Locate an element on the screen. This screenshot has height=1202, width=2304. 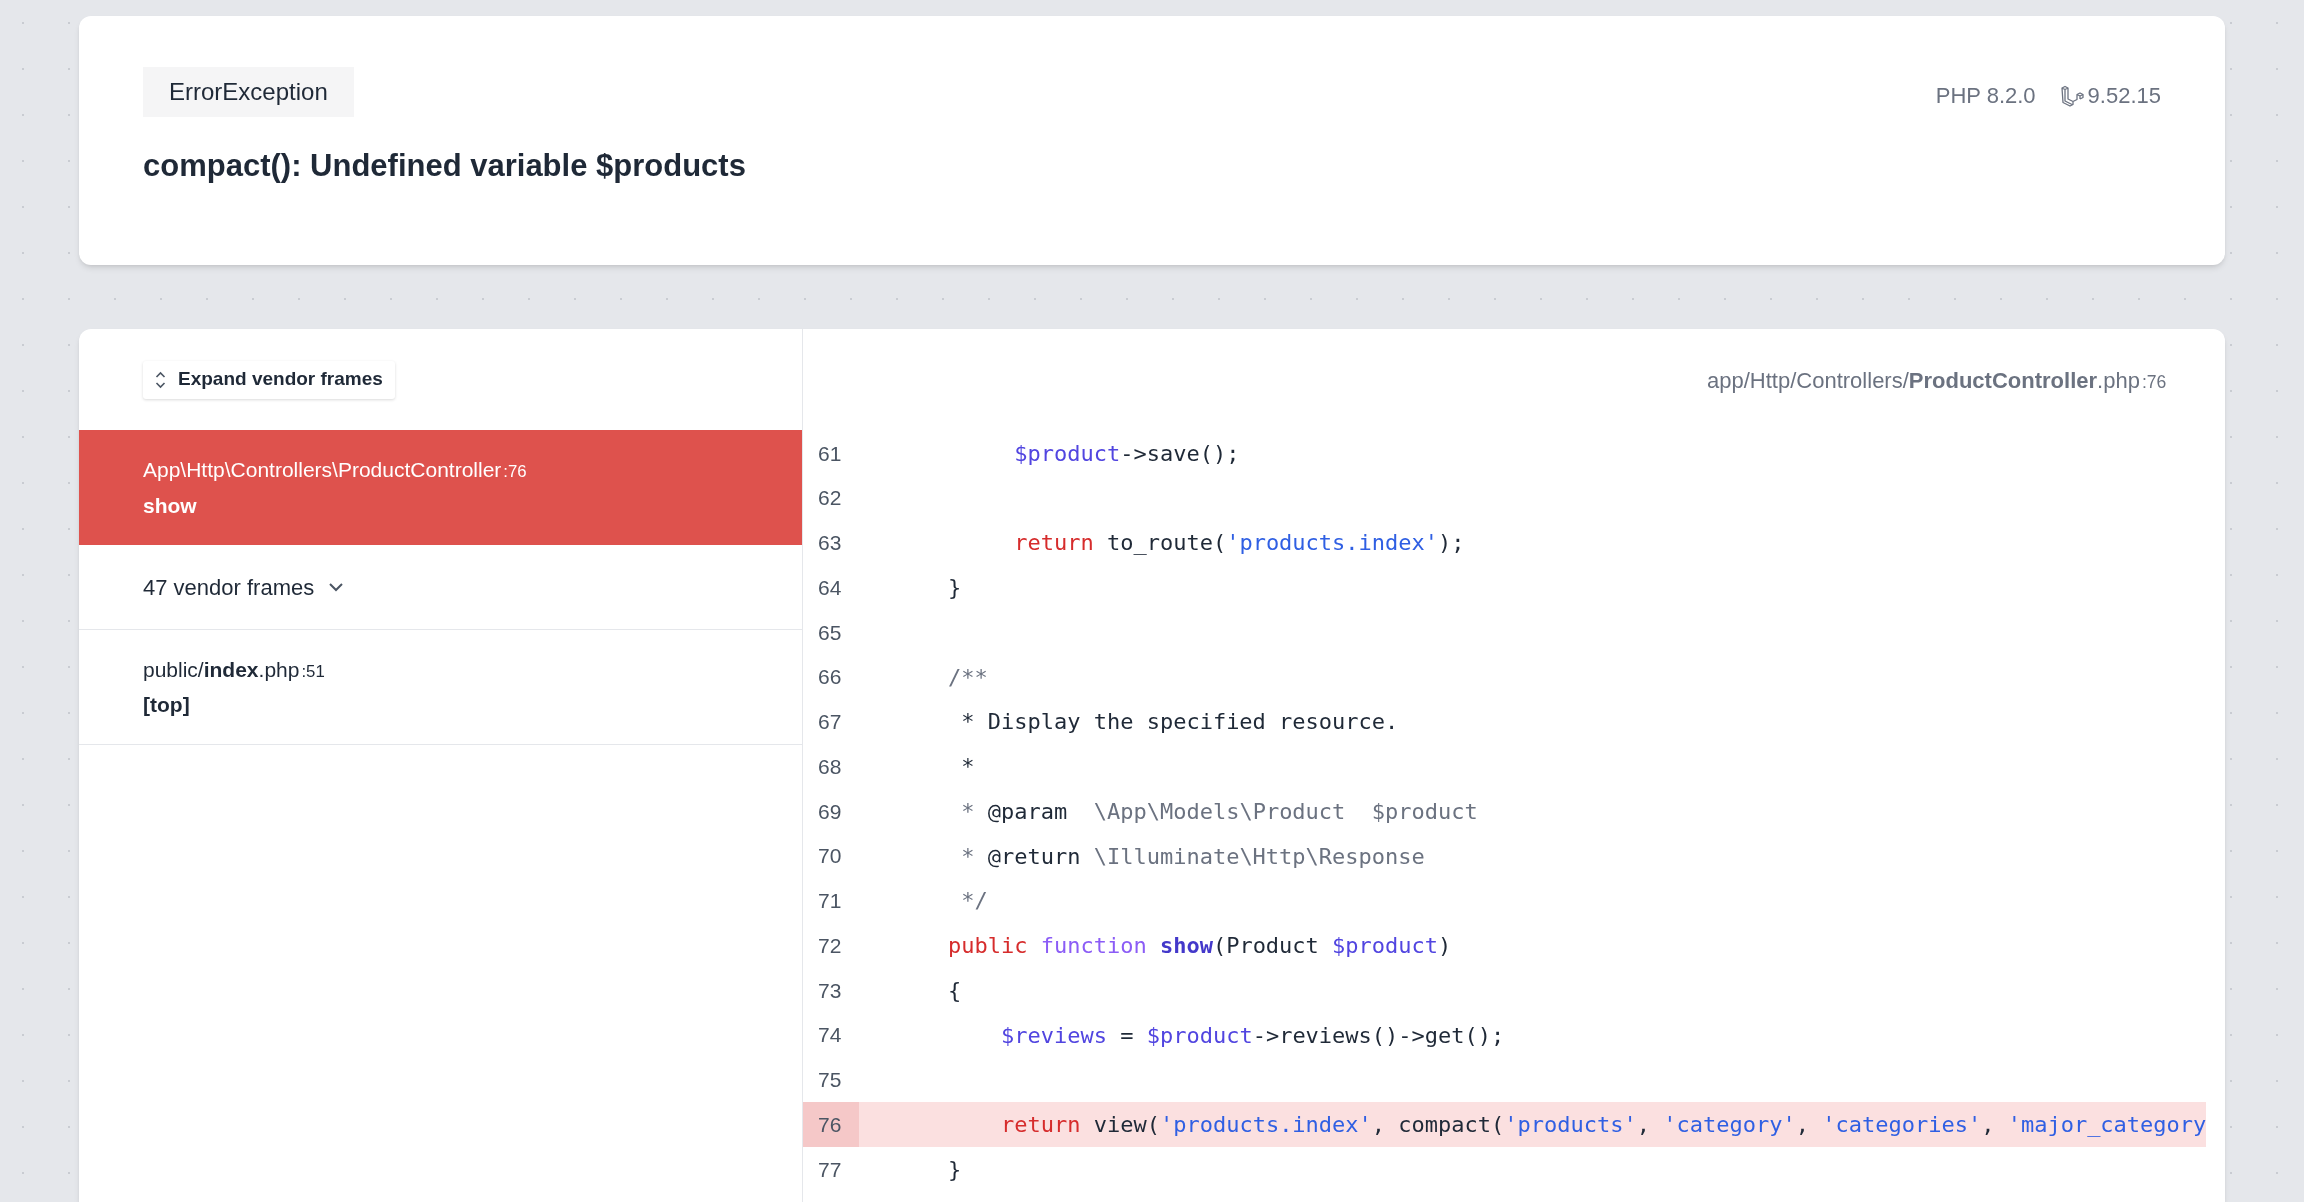
line-number: 69 is located at coordinates (830, 811).